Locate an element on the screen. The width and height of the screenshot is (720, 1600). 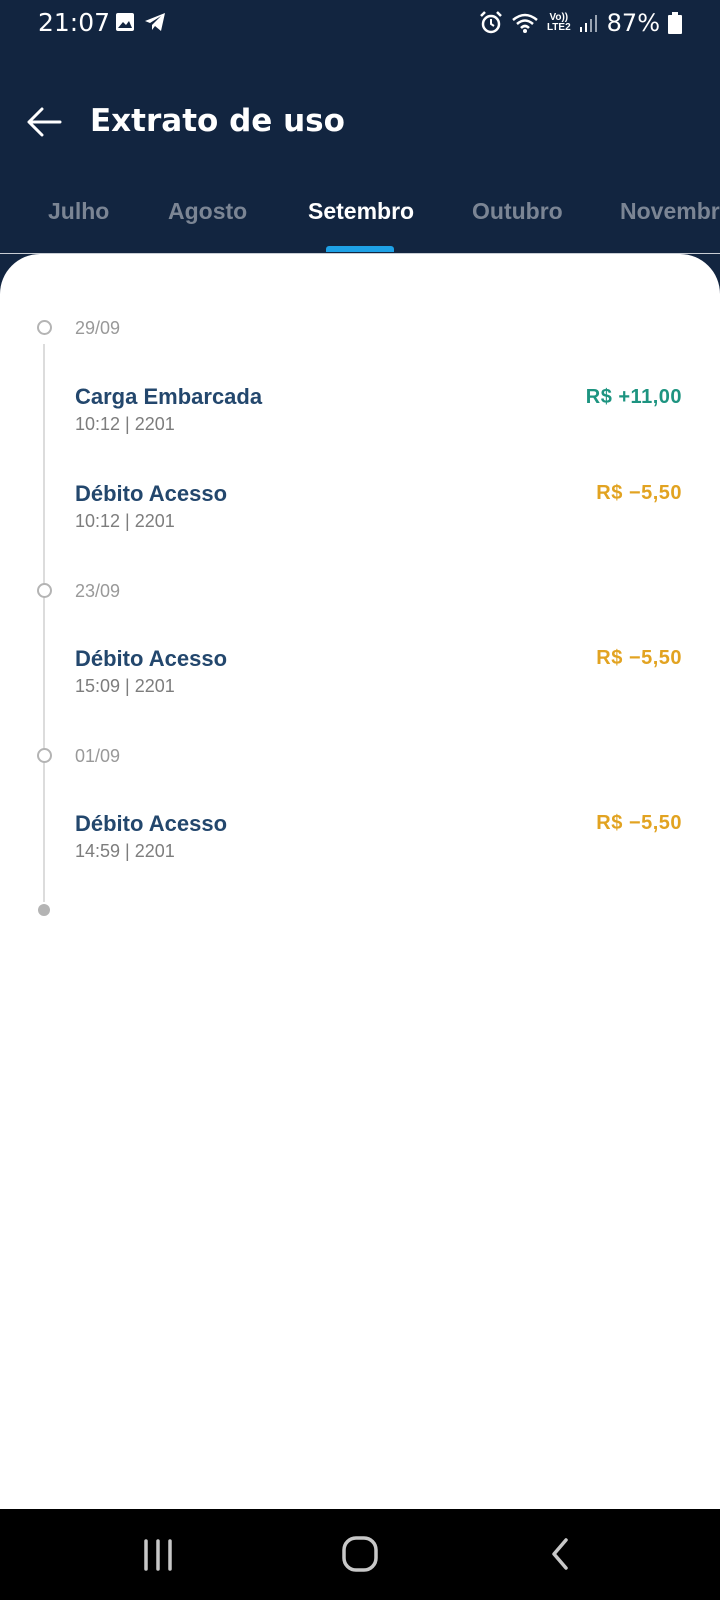
alarm-icon is located at coordinates (491, 22).